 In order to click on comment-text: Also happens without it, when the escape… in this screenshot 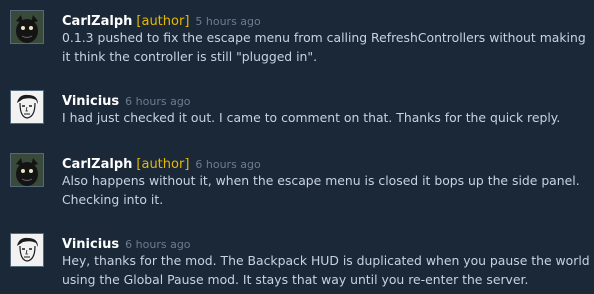, I will do `click(321, 190)`.